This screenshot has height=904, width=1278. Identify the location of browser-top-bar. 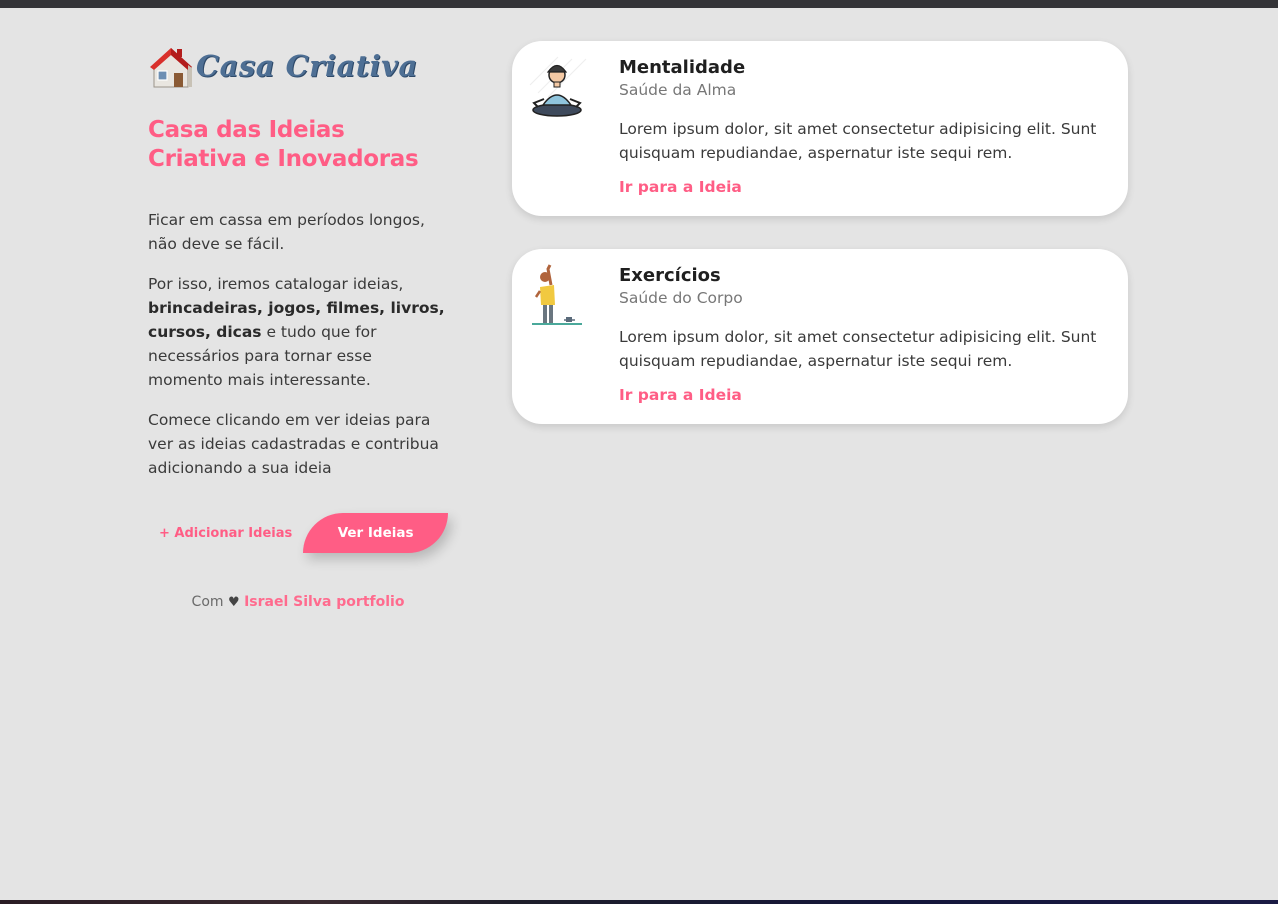
(639, 4).